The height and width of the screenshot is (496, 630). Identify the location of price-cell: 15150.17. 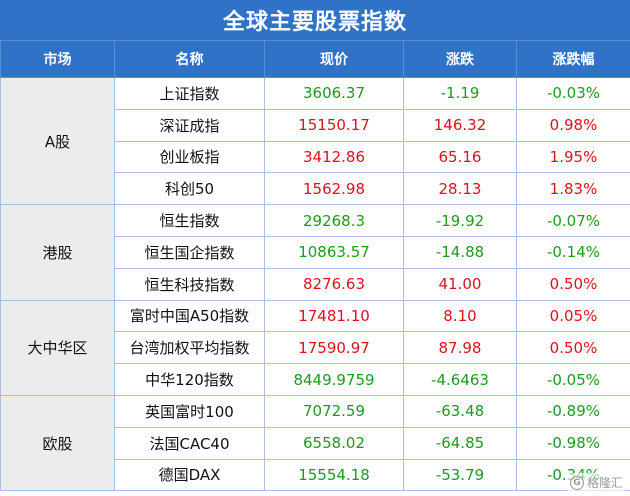
(334, 125).